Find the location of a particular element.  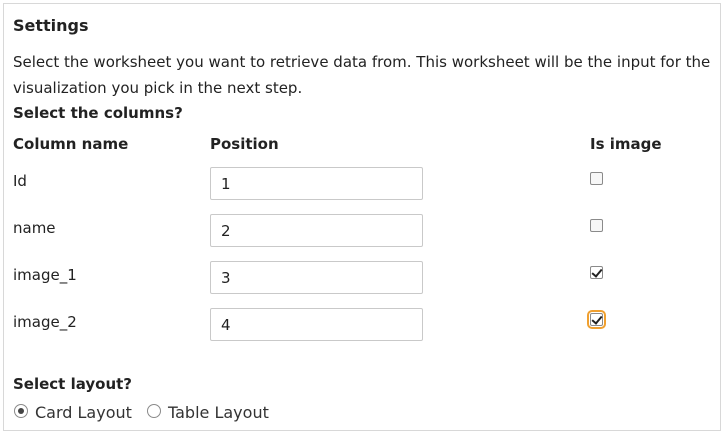

row-column-name: image_2 is located at coordinates (45, 322).